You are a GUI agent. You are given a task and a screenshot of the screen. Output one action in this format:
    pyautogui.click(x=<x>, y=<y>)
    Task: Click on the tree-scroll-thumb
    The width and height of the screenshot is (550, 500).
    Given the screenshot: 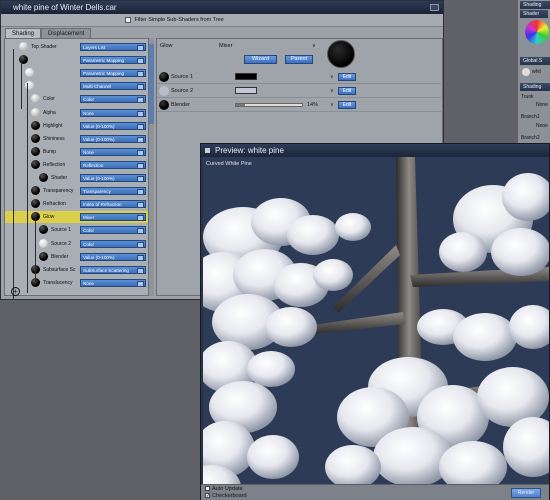 What is the action you would take?
    pyautogui.click(x=151, y=84)
    